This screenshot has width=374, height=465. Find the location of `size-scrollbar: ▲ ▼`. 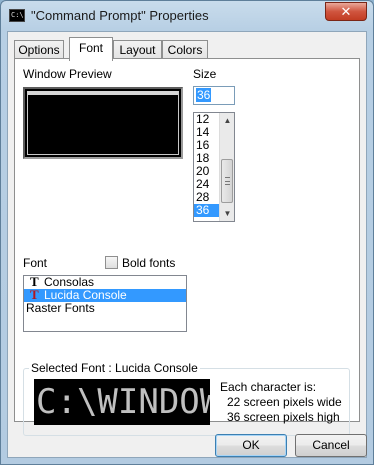

size-scrollbar: ▲ ▼ is located at coordinates (226, 167).